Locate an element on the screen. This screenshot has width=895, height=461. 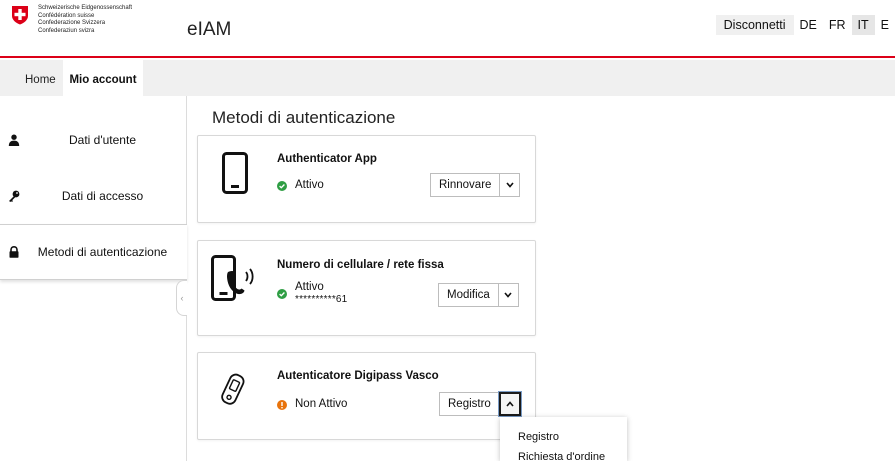
alert-circle-icon is located at coordinates (282, 405).